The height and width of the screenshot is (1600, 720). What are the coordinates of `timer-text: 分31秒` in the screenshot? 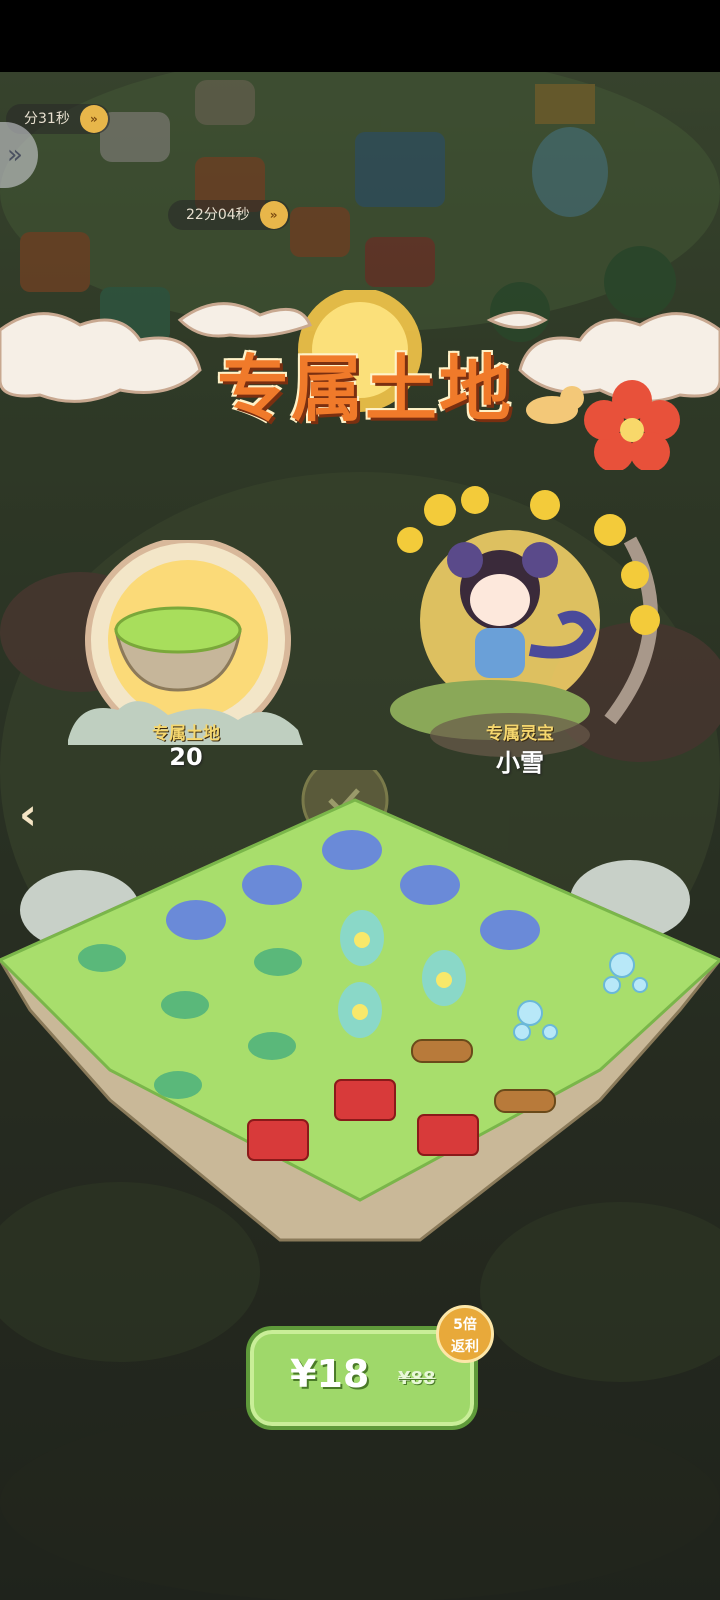 It's located at (47, 119).